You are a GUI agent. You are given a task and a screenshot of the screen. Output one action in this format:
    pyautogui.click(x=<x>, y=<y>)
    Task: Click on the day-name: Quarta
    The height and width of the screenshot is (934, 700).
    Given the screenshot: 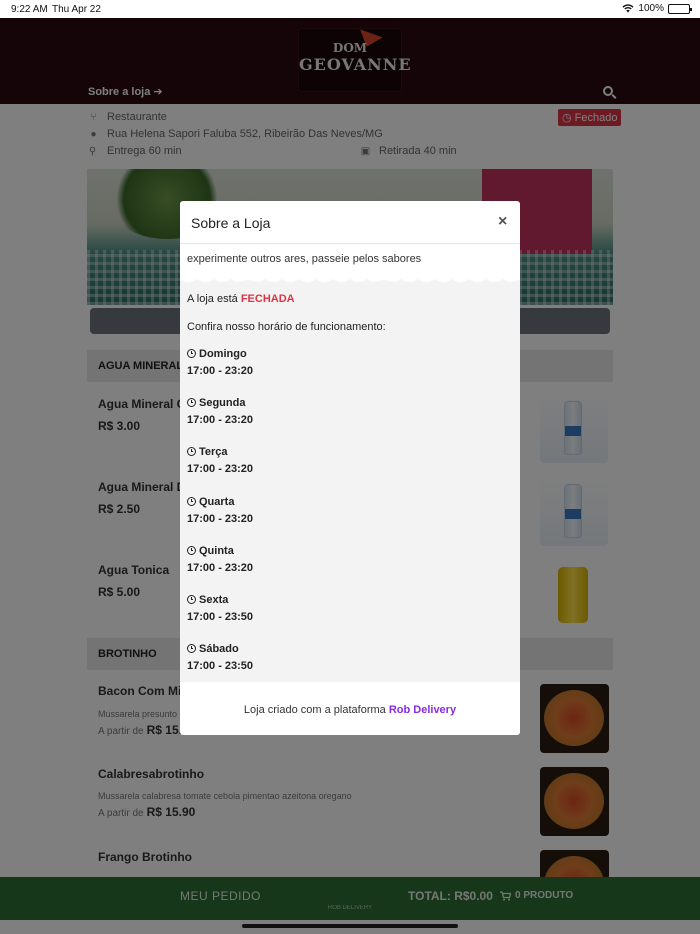 What is the action you would take?
    pyautogui.click(x=217, y=502)
    